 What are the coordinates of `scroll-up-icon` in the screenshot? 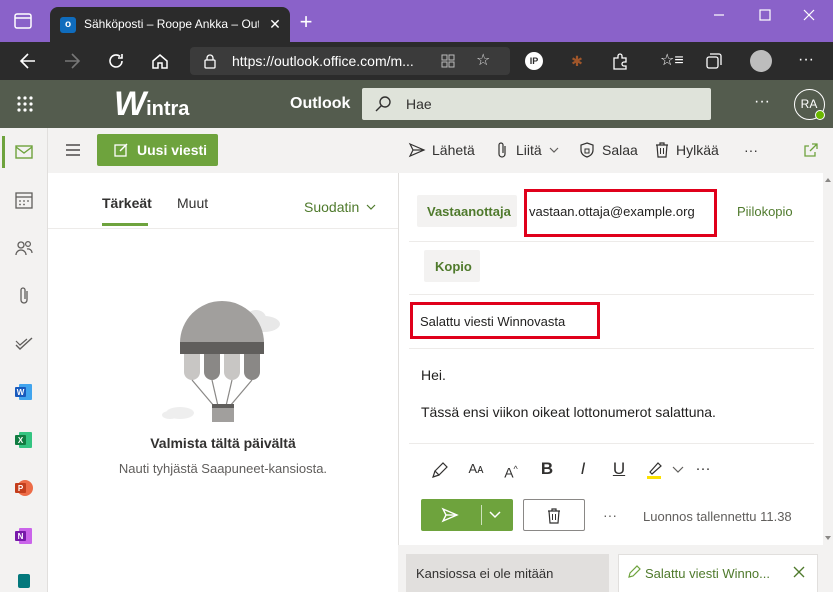 It's located at (828, 180).